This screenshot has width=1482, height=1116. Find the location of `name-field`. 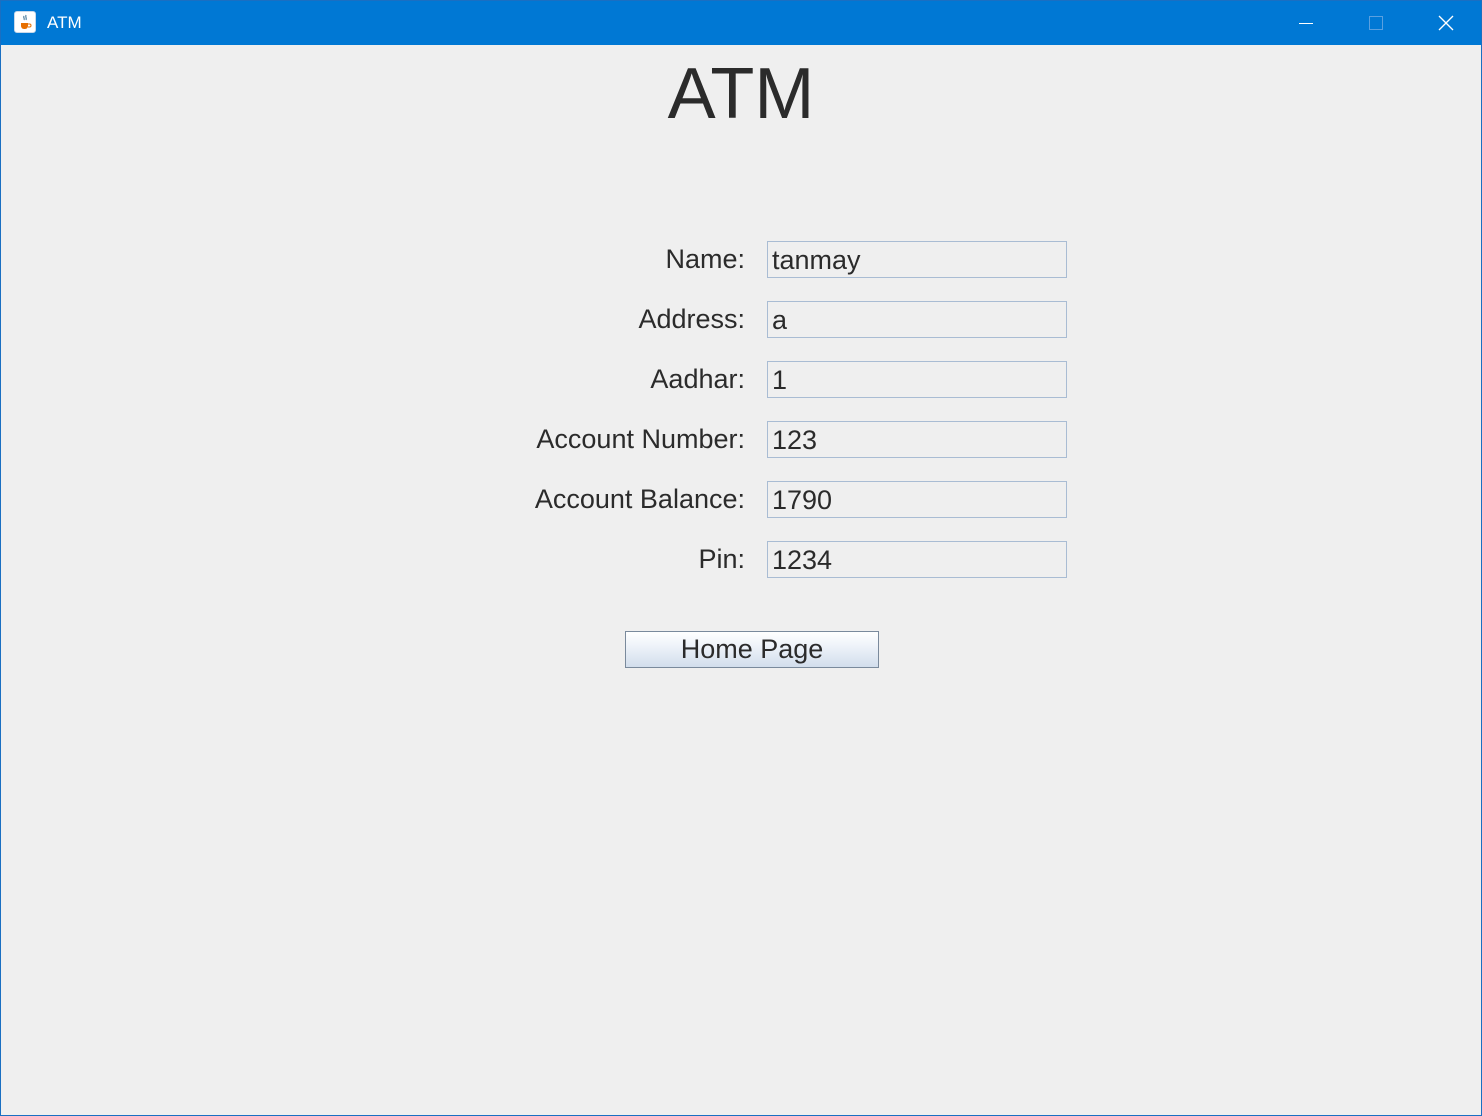

name-field is located at coordinates (917, 259).